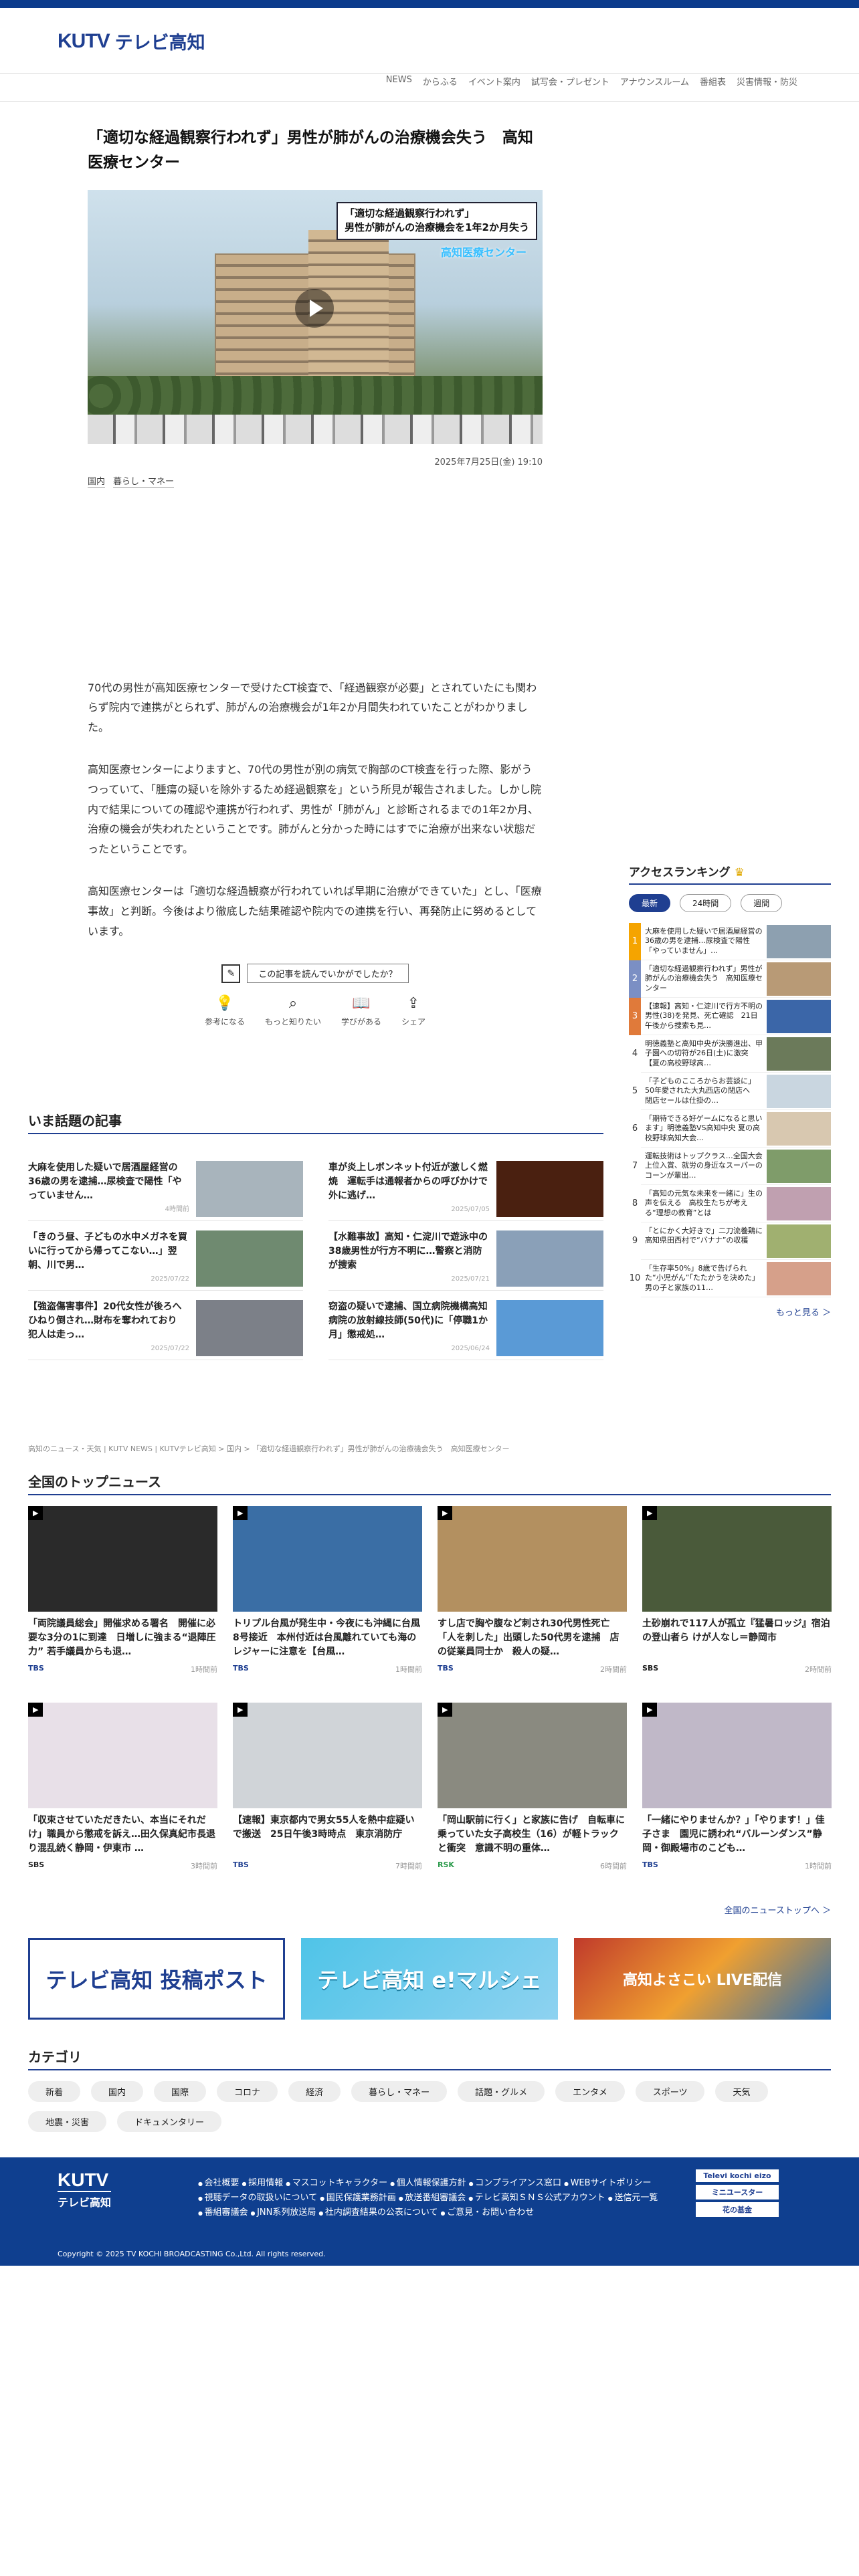 This screenshot has width=859, height=2576. I want to click on news-time: 2時間前, so click(613, 1669).